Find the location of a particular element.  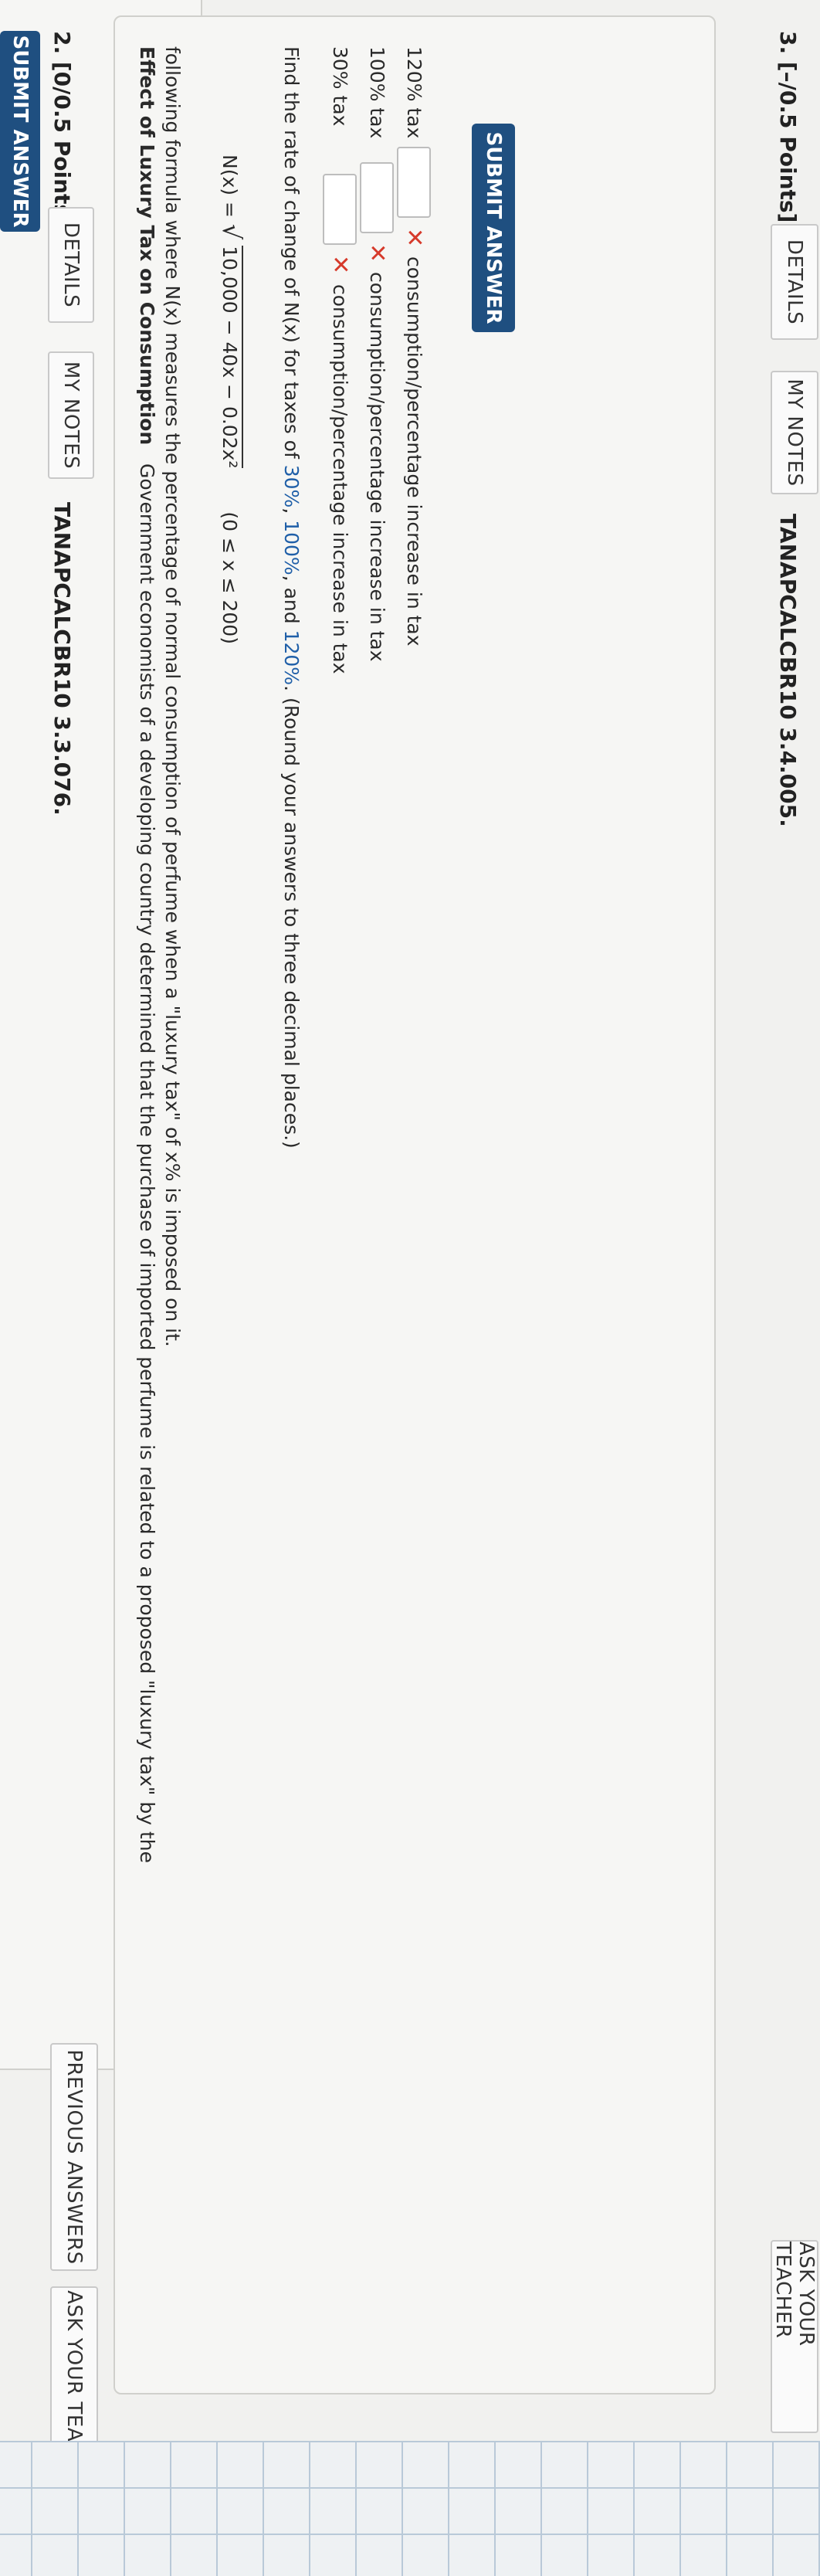

submit-answer-button: SUBMIT ANSWER is located at coordinates (493, 228).